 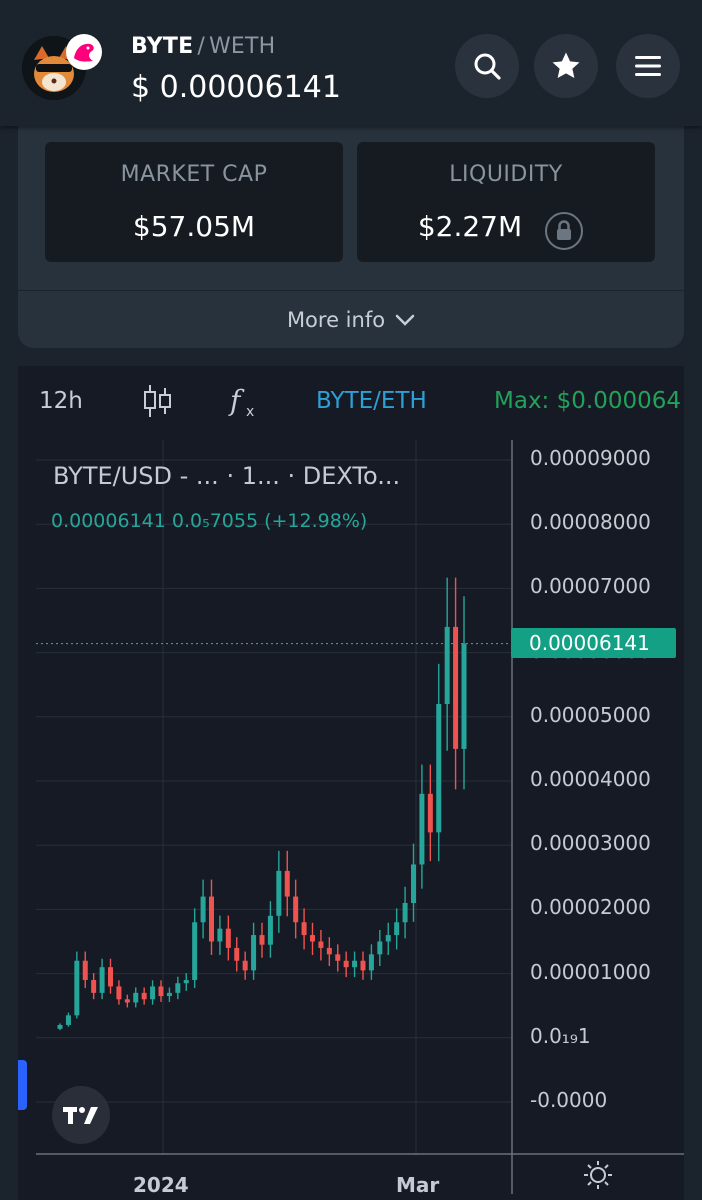 I want to click on menu-icon, so click(x=648, y=66).